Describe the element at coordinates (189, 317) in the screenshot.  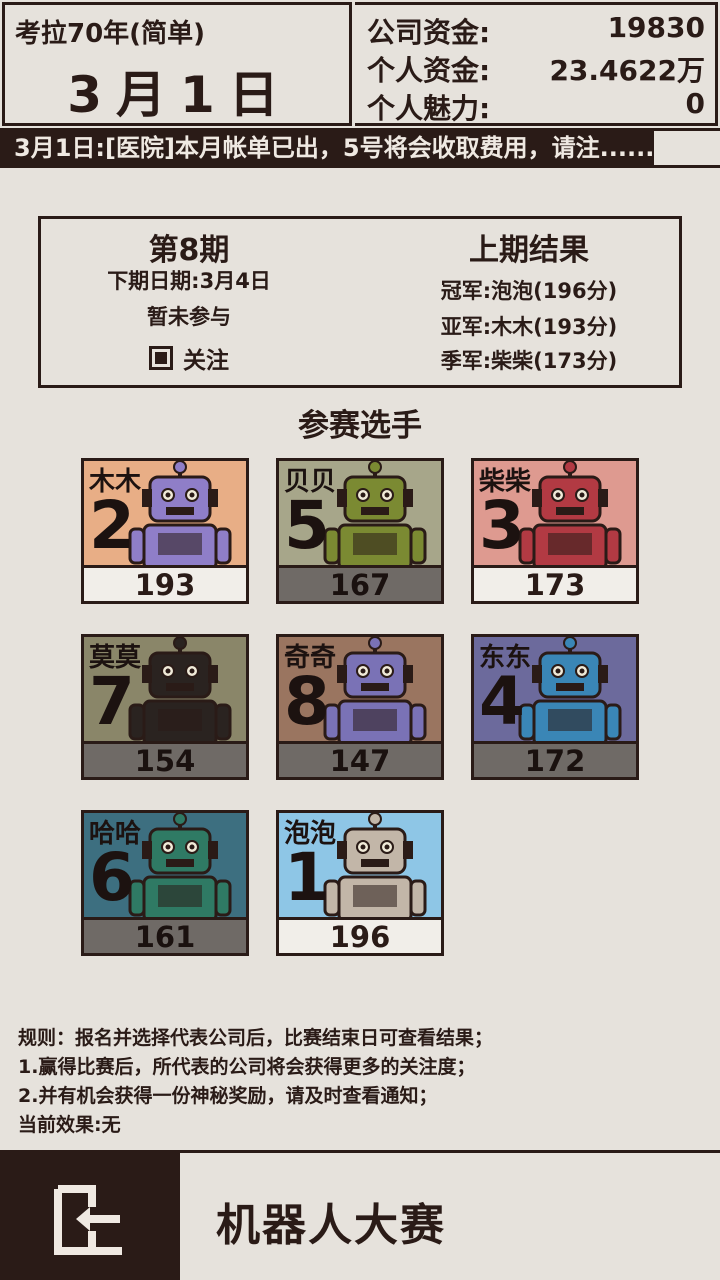
I see `participation-status: 暂未参与` at that location.